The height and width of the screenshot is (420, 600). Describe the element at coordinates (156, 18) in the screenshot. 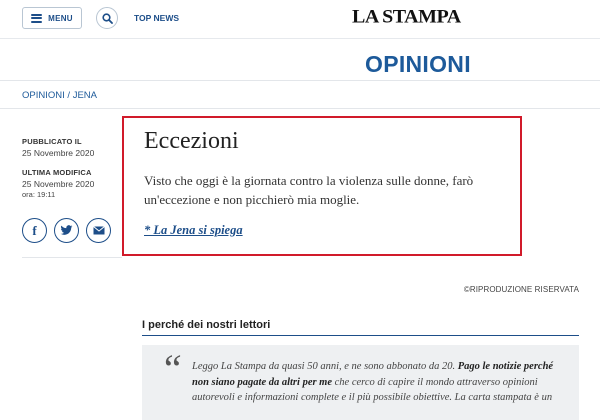

I see `top-news-link: TOP NEWS` at that location.